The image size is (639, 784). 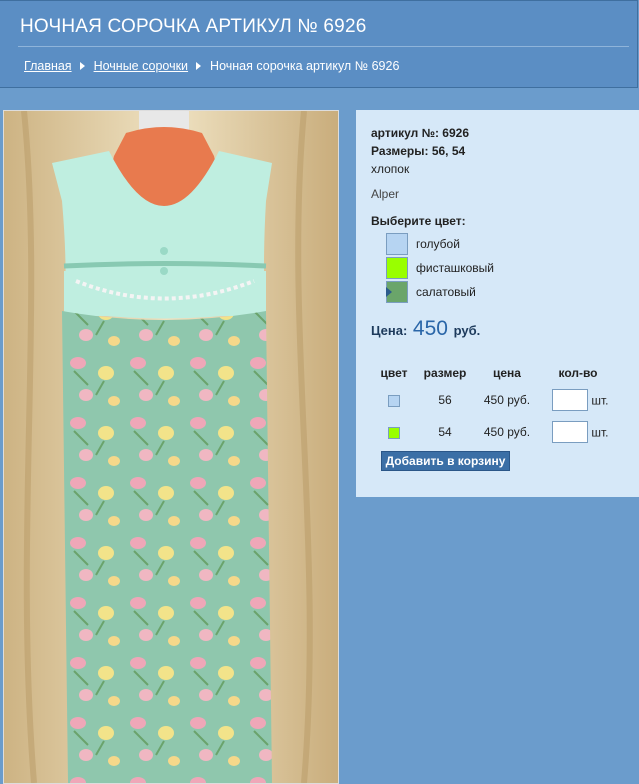 I want to click on sizes-label: Размеры:, so click(x=400, y=151).